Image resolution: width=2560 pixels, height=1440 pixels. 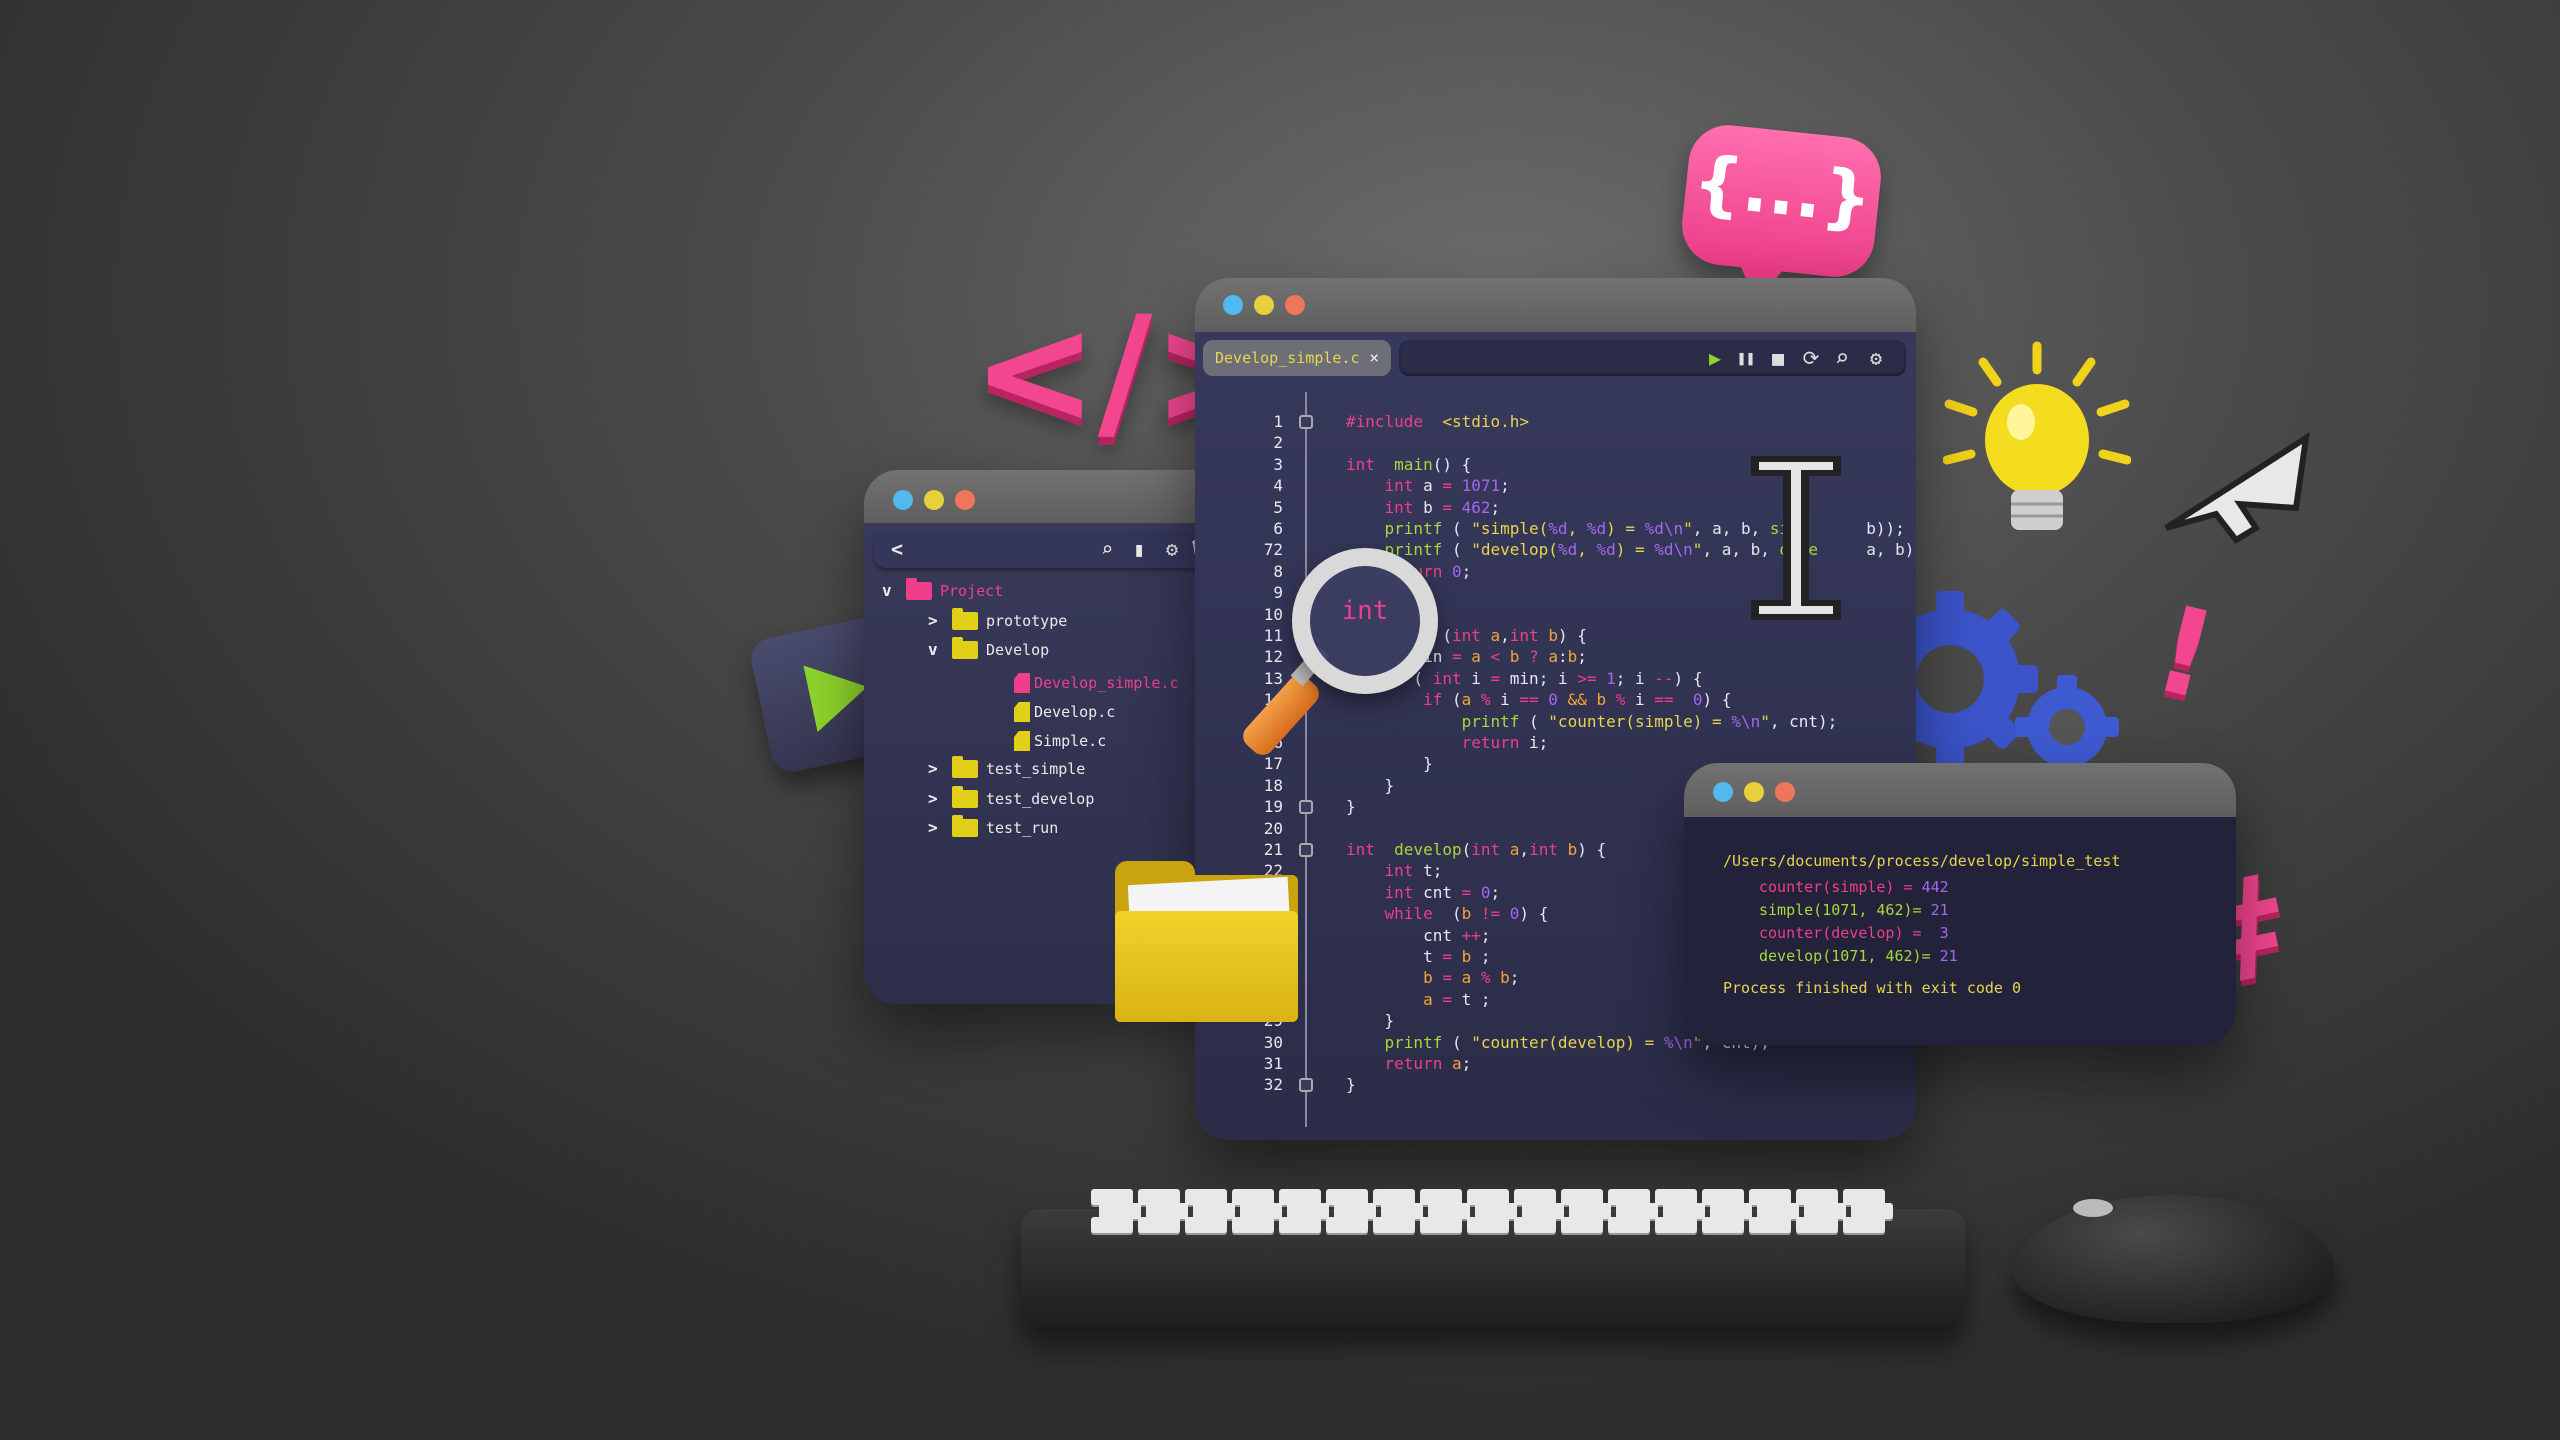 What do you see at coordinates (1811, 358) in the screenshot?
I see `refresh-icon: ⟳` at bounding box center [1811, 358].